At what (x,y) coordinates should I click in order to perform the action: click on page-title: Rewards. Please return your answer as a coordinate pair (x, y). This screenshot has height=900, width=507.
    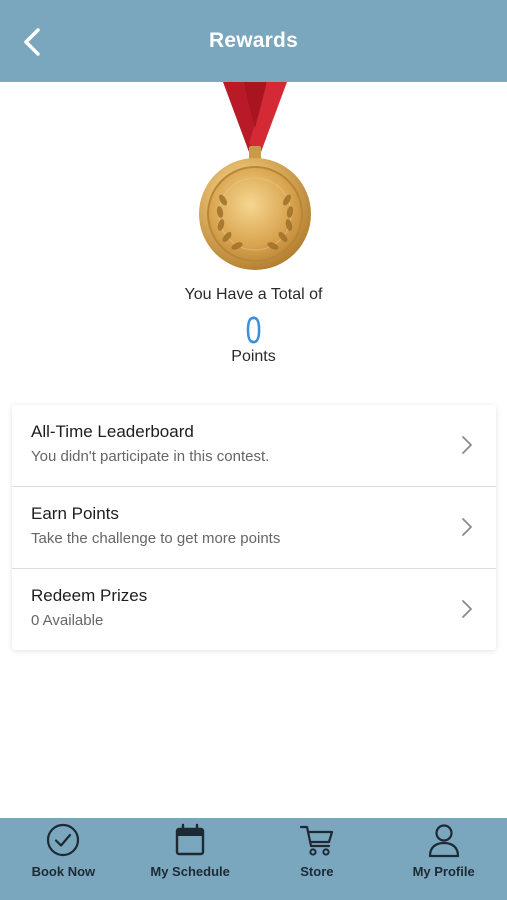
    Looking at the image, I should click on (253, 40).